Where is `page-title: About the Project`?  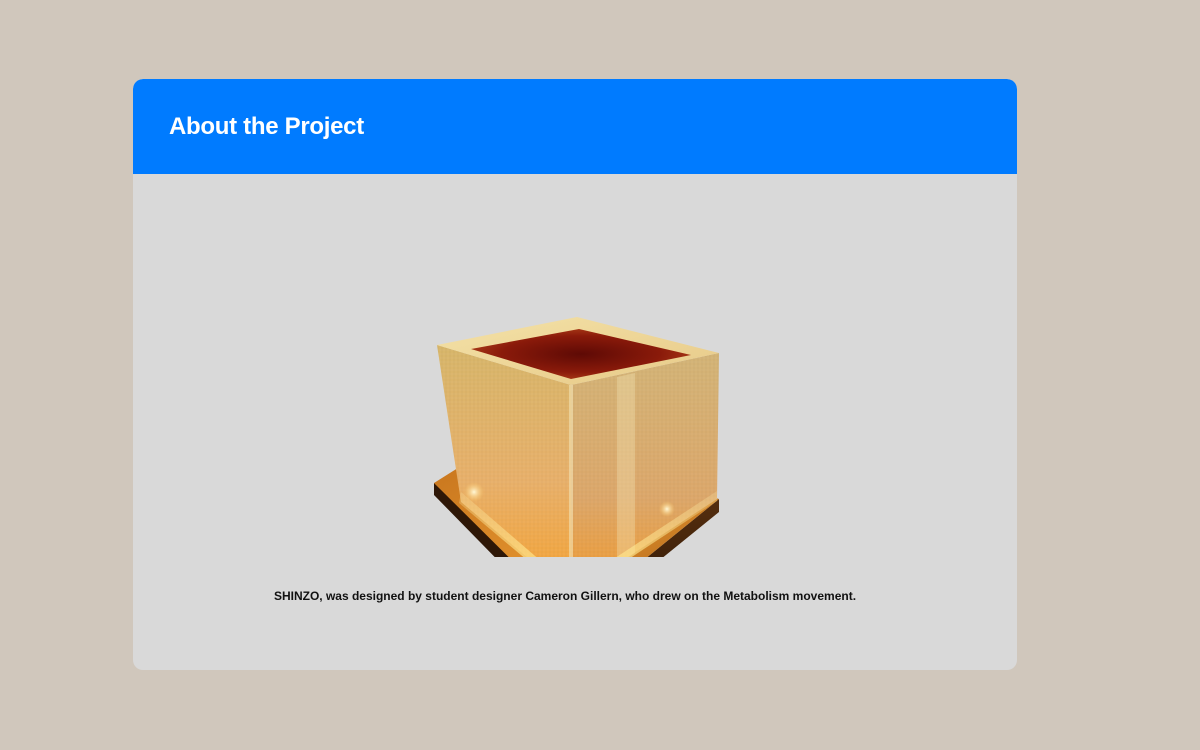
page-title: About the Project is located at coordinates (266, 126).